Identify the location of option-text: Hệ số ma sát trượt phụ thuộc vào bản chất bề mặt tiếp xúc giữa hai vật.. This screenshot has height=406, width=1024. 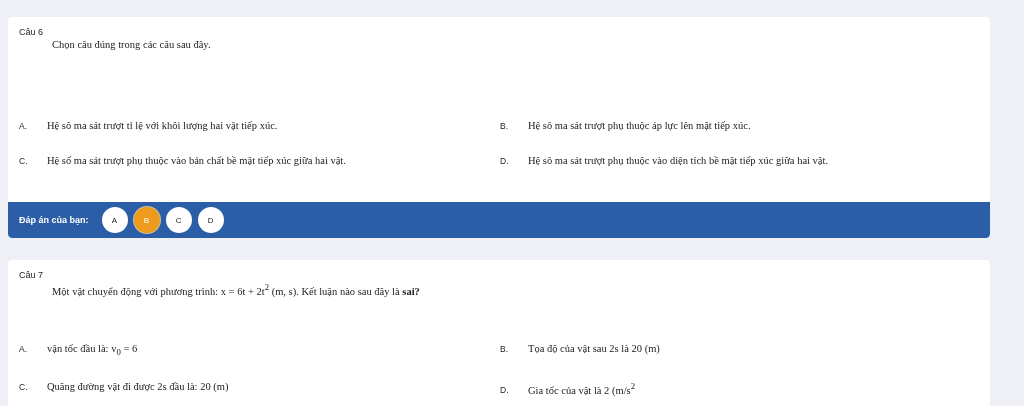
(196, 160).